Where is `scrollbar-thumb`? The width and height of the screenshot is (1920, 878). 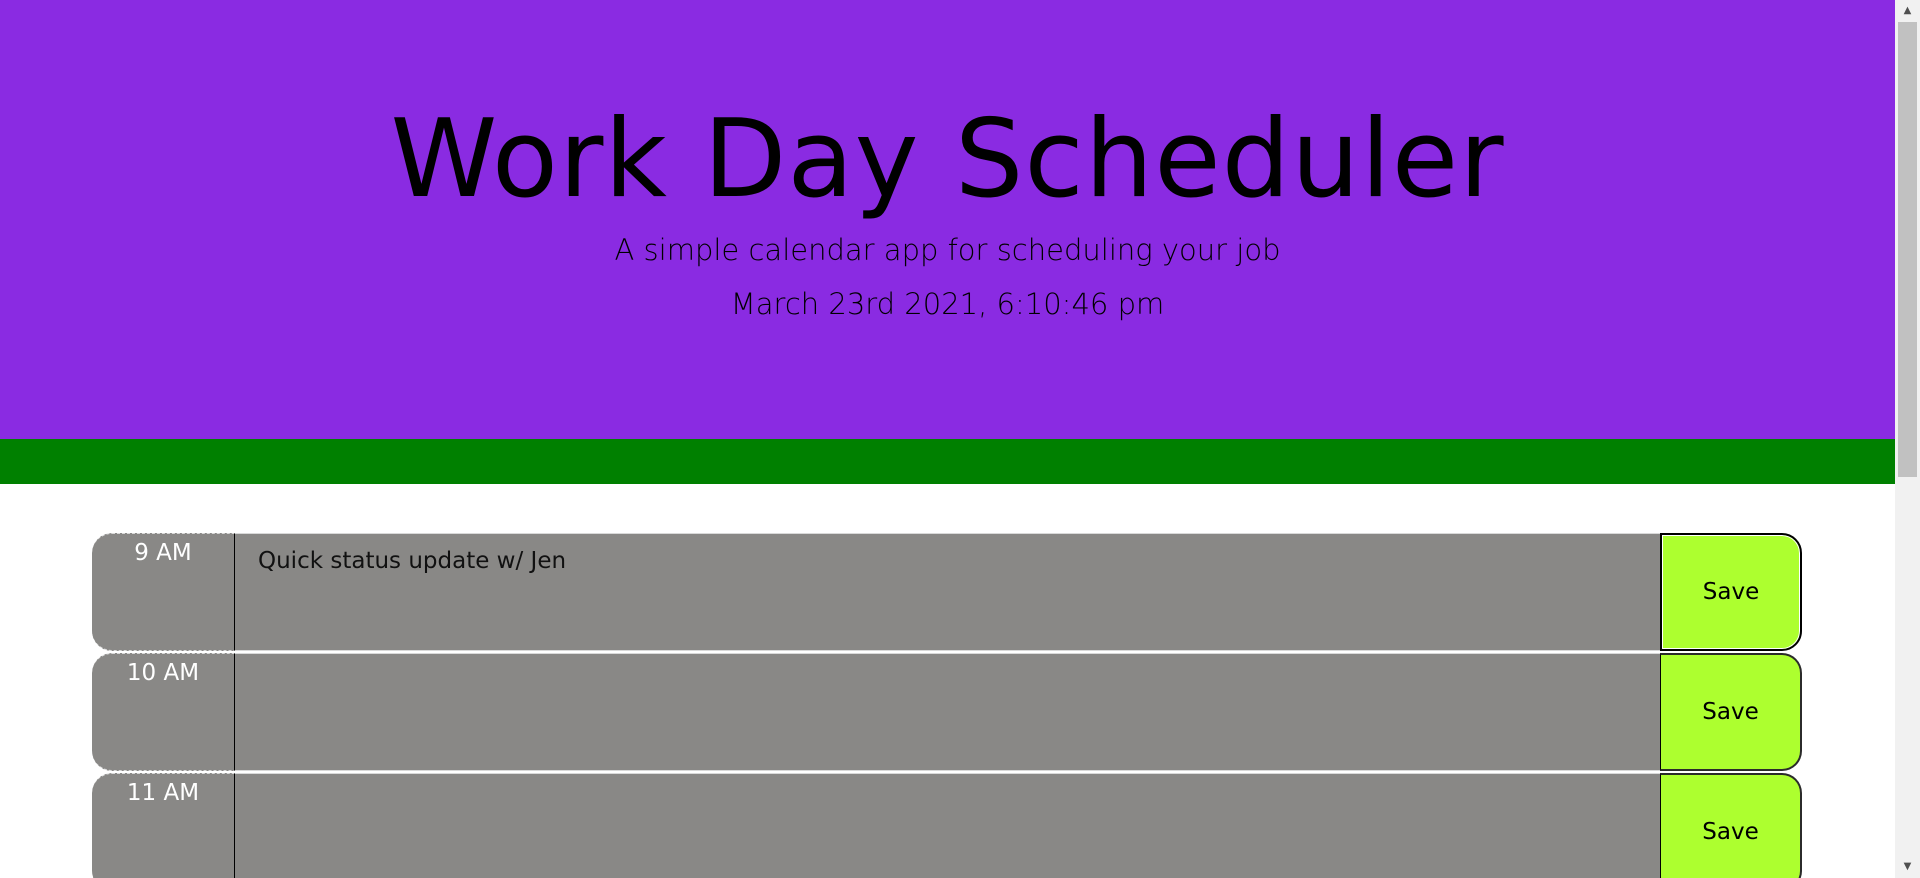 scrollbar-thumb is located at coordinates (1907, 249).